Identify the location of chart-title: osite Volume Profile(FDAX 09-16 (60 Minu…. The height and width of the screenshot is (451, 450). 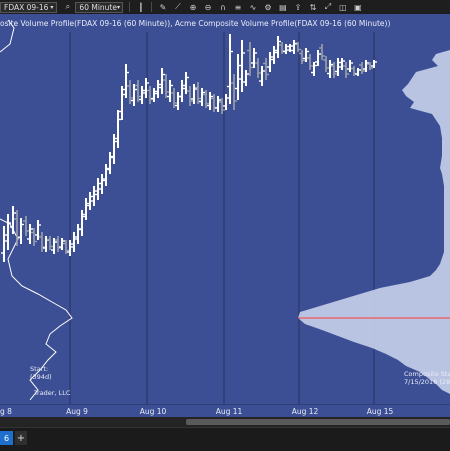
(195, 23).